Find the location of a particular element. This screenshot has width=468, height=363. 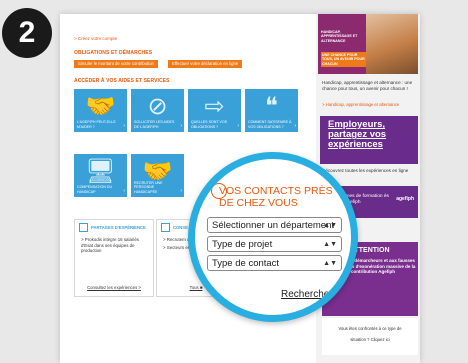

tile-obligations: ⇨ QUELLES SONT VOS OBLIGATIONS ? › is located at coordinates (214, 110).